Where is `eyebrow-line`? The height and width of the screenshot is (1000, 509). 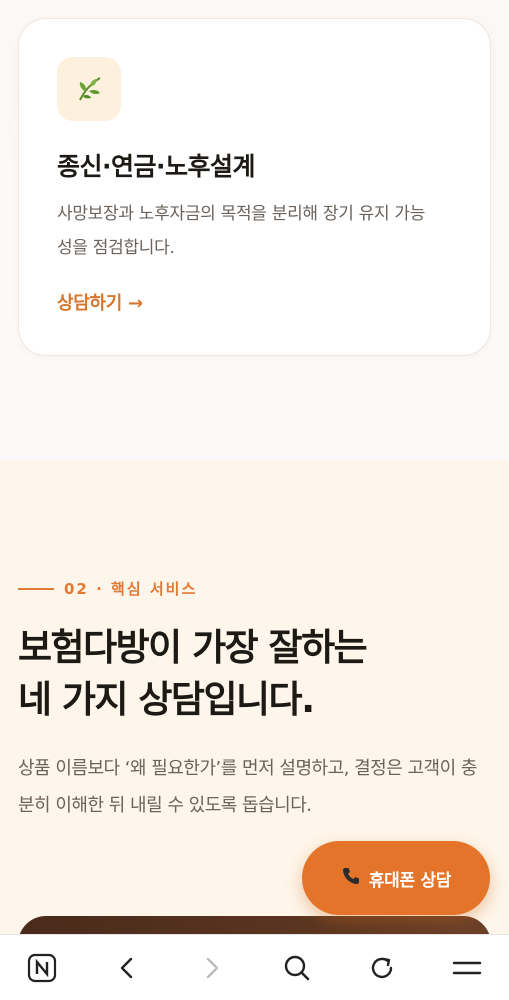
eyebrow-line is located at coordinates (36, 588).